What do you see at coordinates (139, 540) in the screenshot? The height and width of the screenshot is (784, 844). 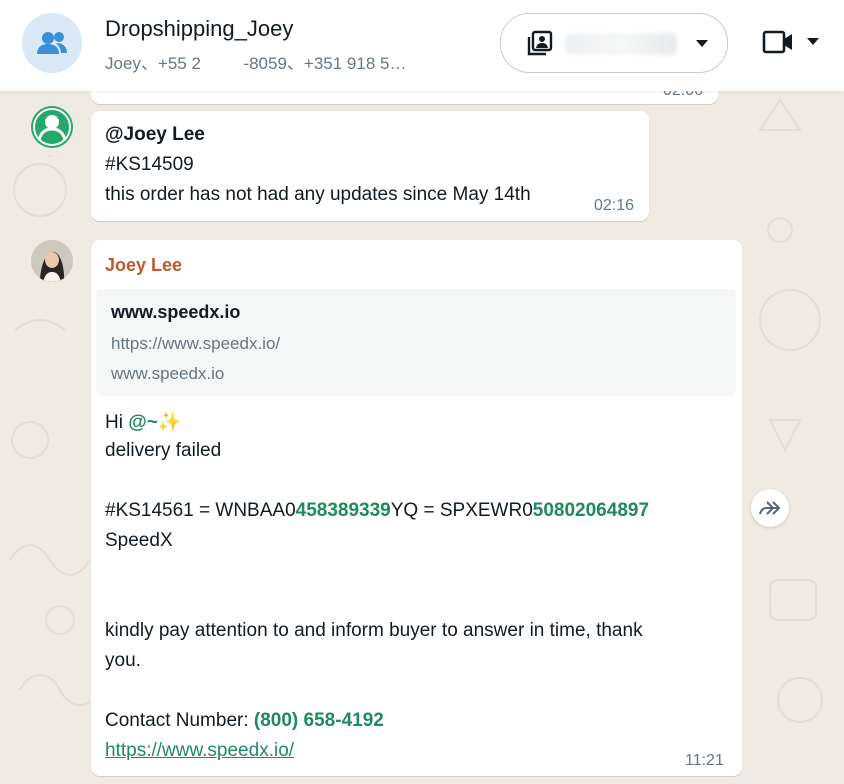 I see `message-text: SpeedX` at bounding box center [139, 540].